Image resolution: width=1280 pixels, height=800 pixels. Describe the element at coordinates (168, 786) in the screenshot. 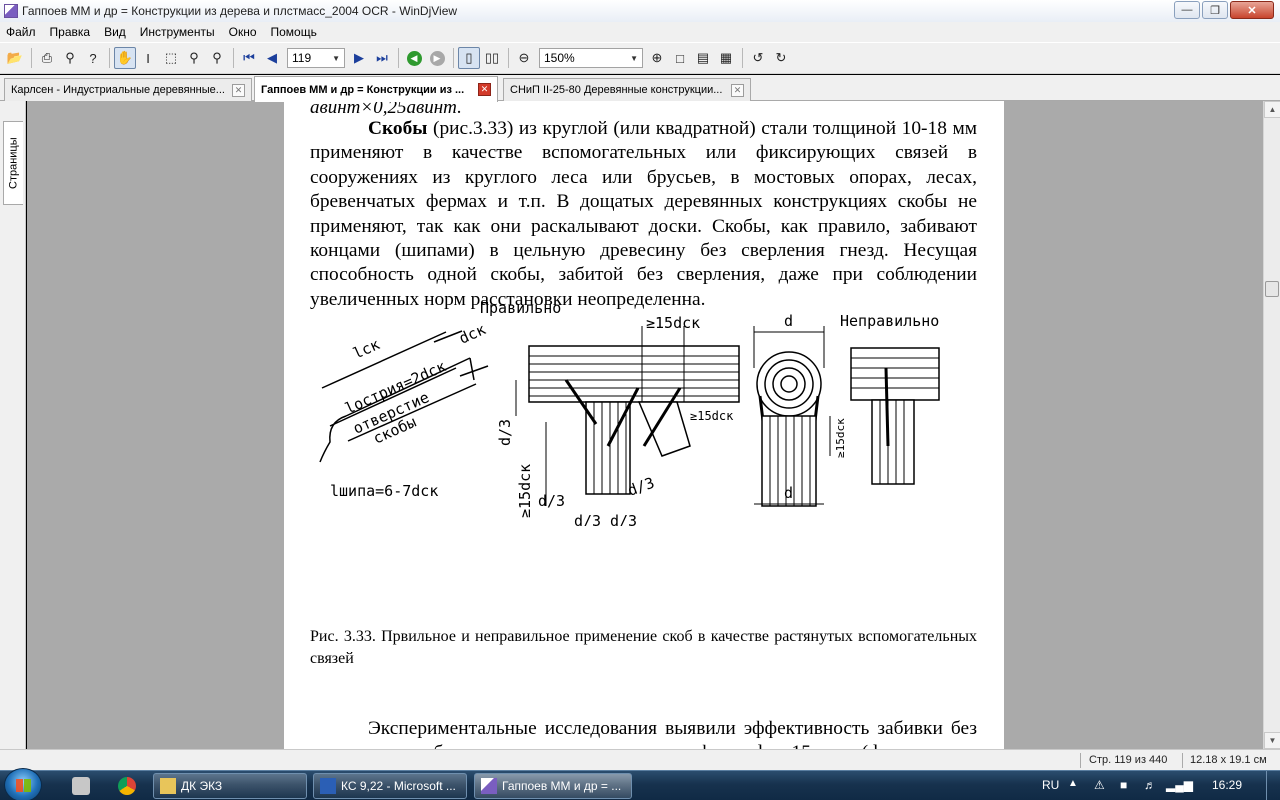

I see `folder-icon` at that location.